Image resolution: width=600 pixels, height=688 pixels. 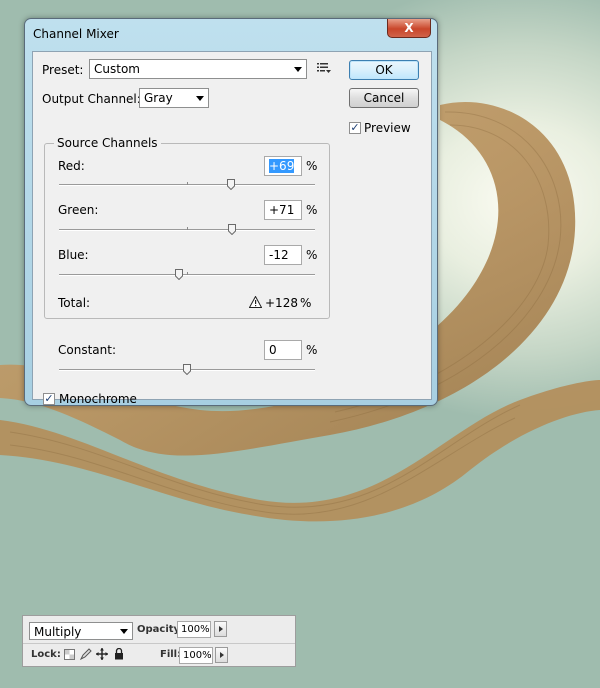 What do you see at coordinates (283, 166) in the screenshot?
I see `red-value-input: +69` at bounding box center [283, 166].